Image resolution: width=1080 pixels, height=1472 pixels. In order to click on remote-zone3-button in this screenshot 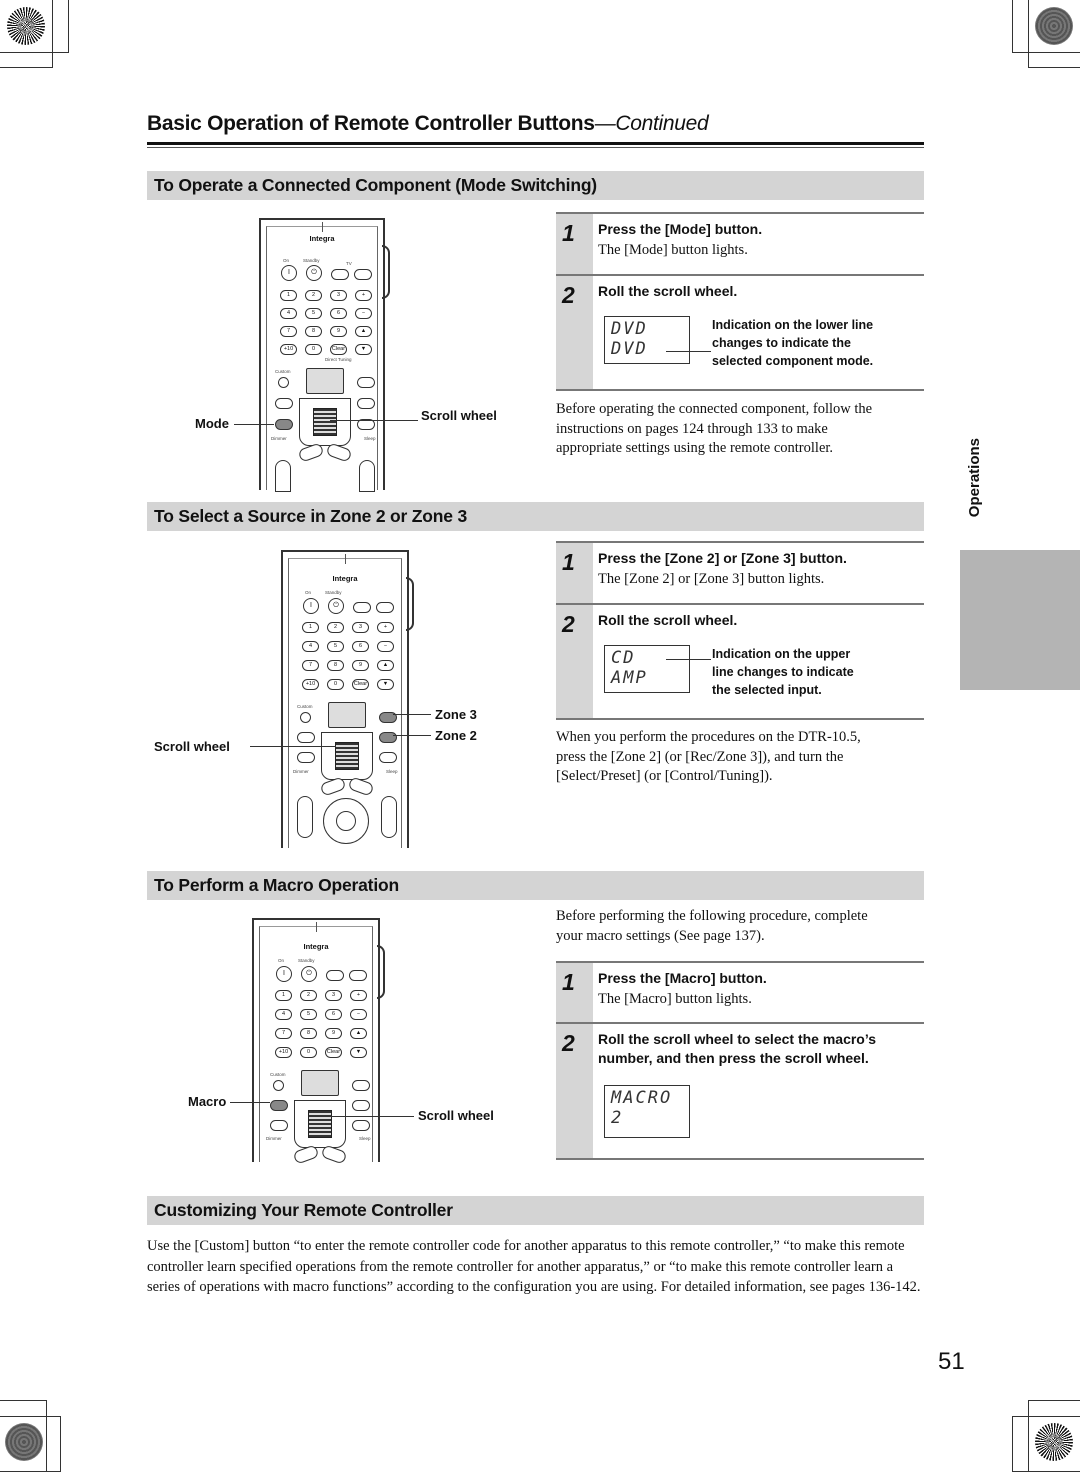, I will do `click(361, 1085)`.